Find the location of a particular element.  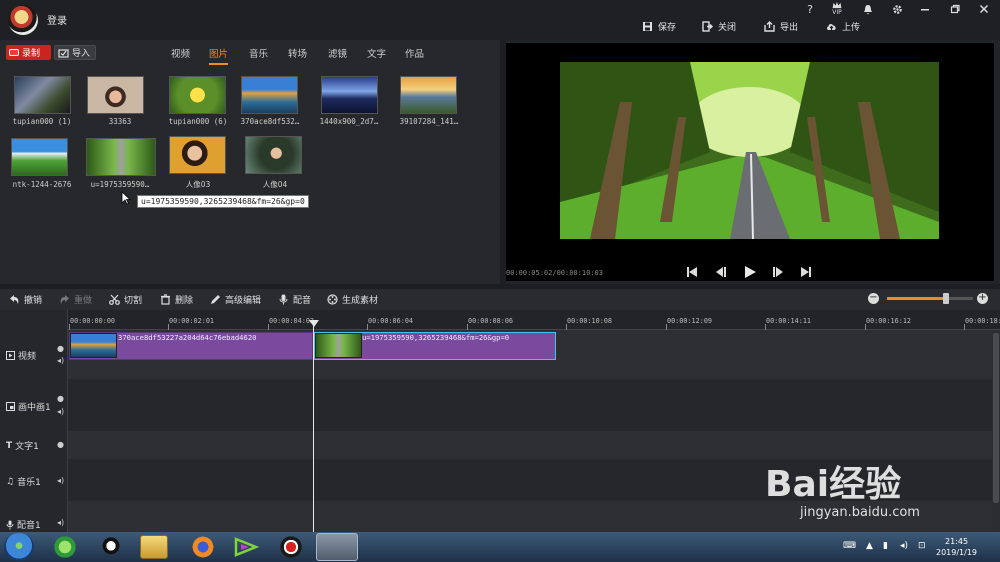

next-frame-button is located at coordinates (778, 272).